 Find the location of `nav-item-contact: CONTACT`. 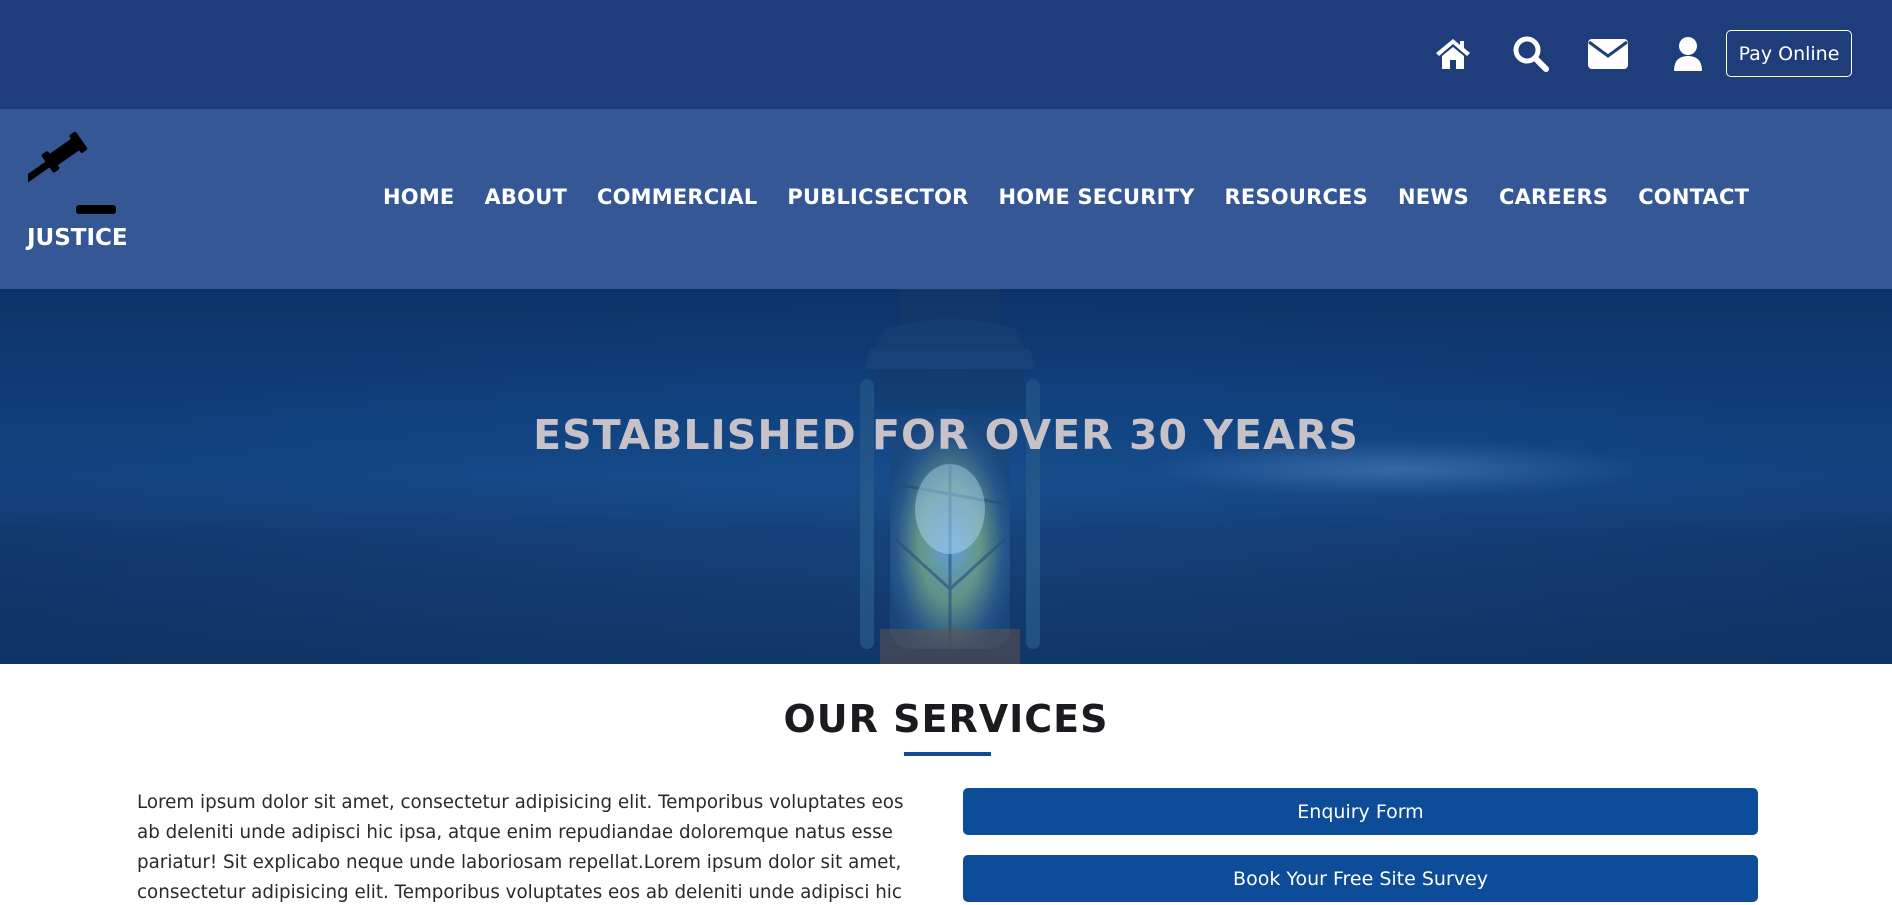

nav-item-contact: CONTACT is located at coordinates (1693, 197).